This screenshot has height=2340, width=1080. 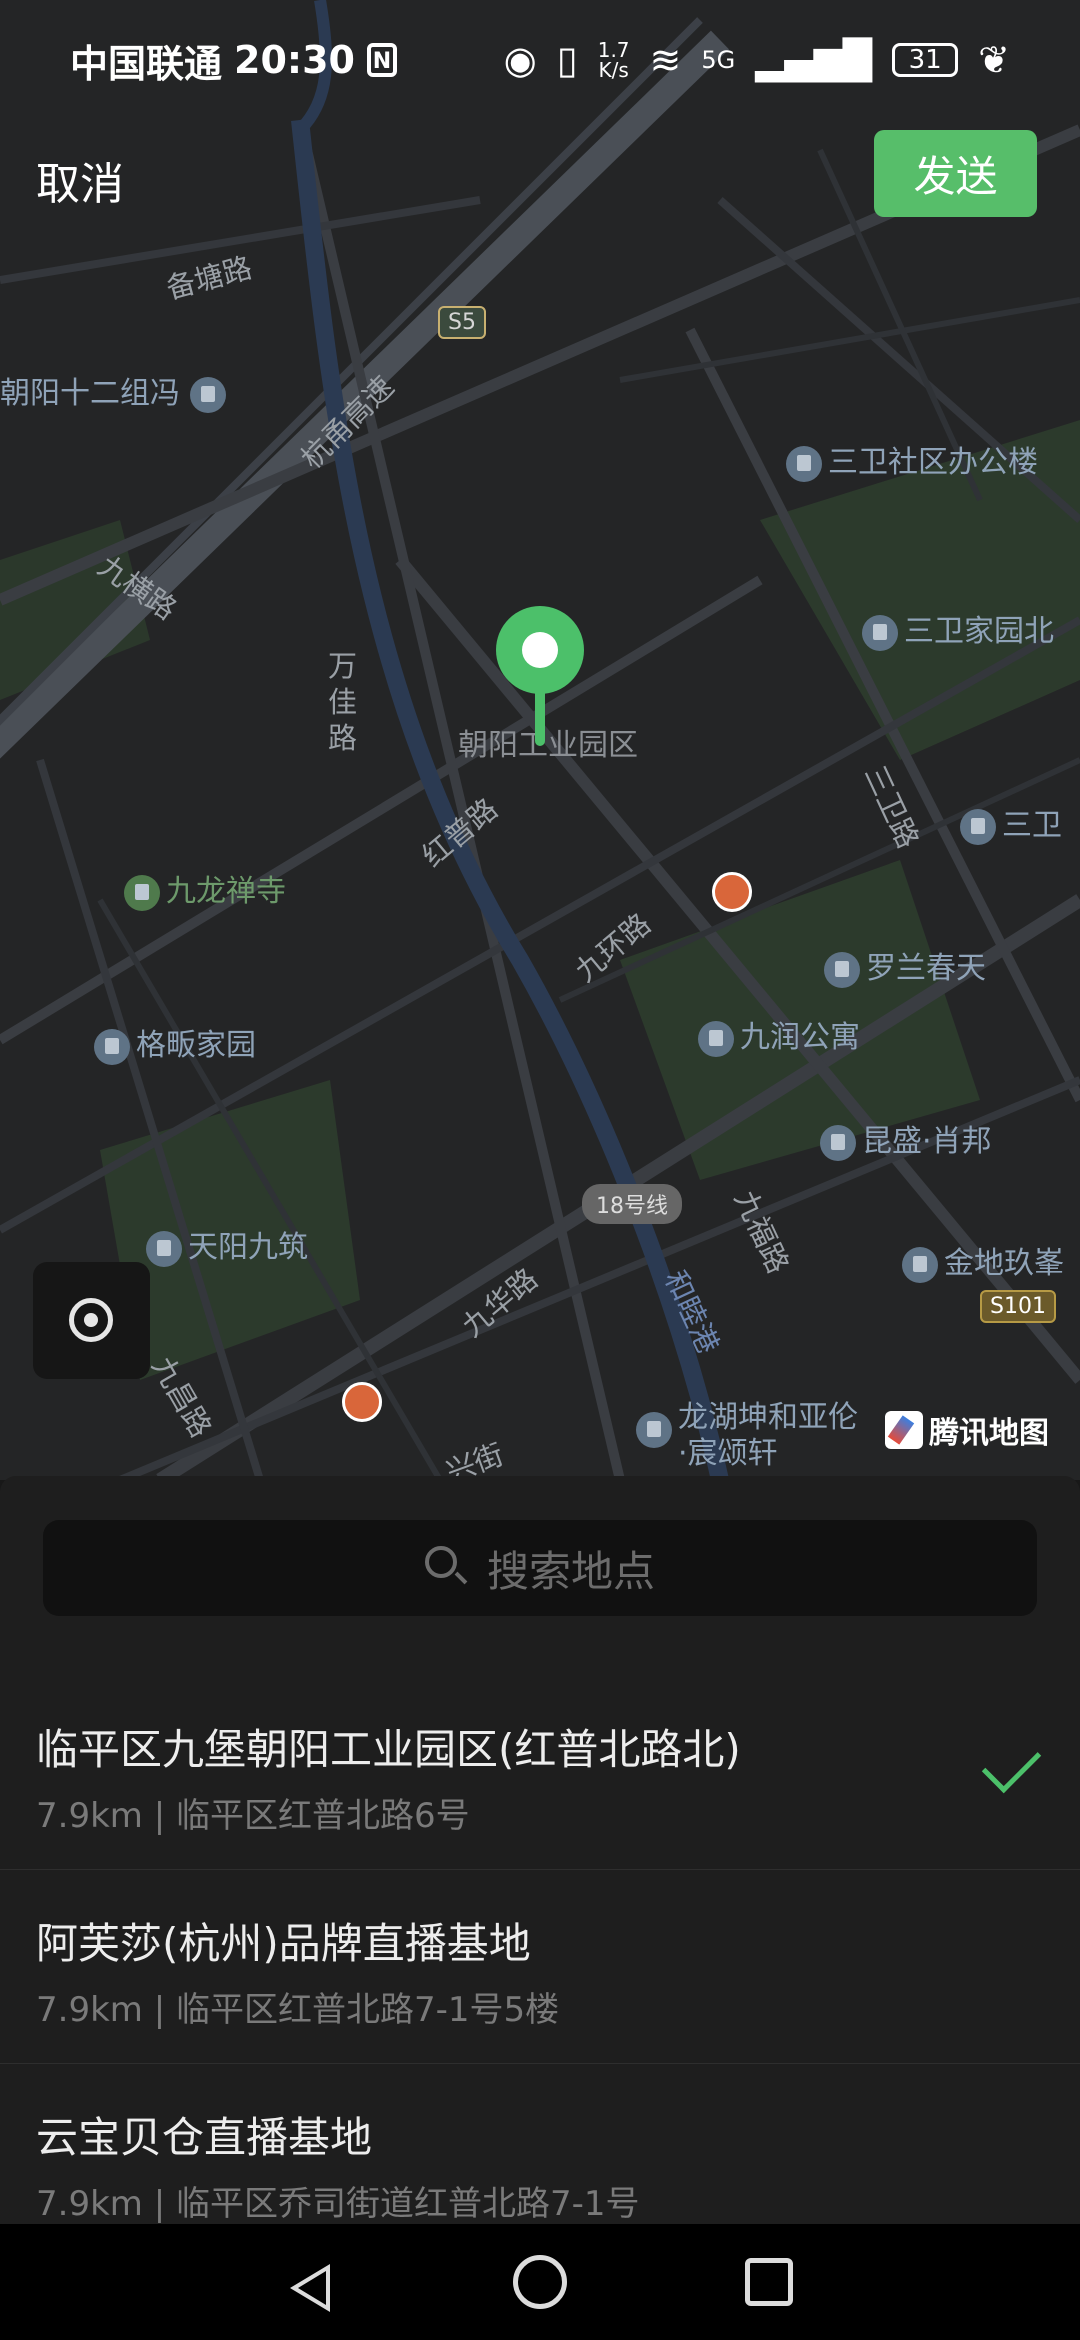 I want to click on poi-label: 金地玖峯, so click(x=983, y=1260).